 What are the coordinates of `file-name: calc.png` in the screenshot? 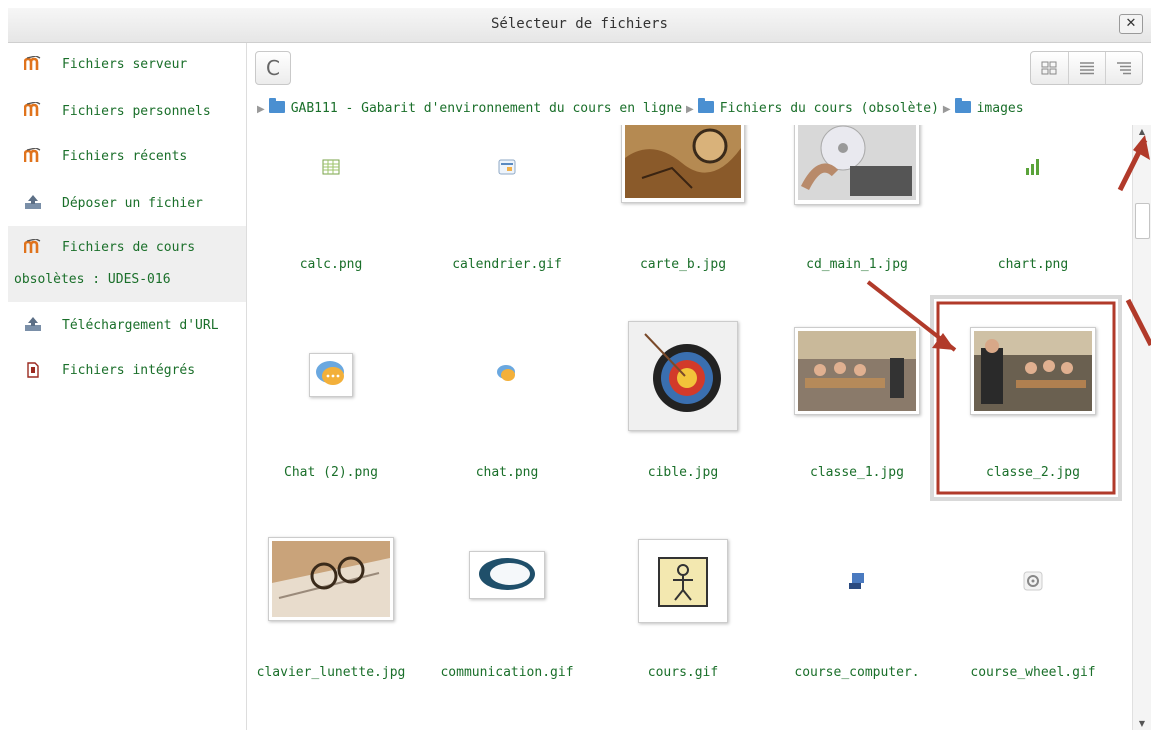 It's located at (331, 264).